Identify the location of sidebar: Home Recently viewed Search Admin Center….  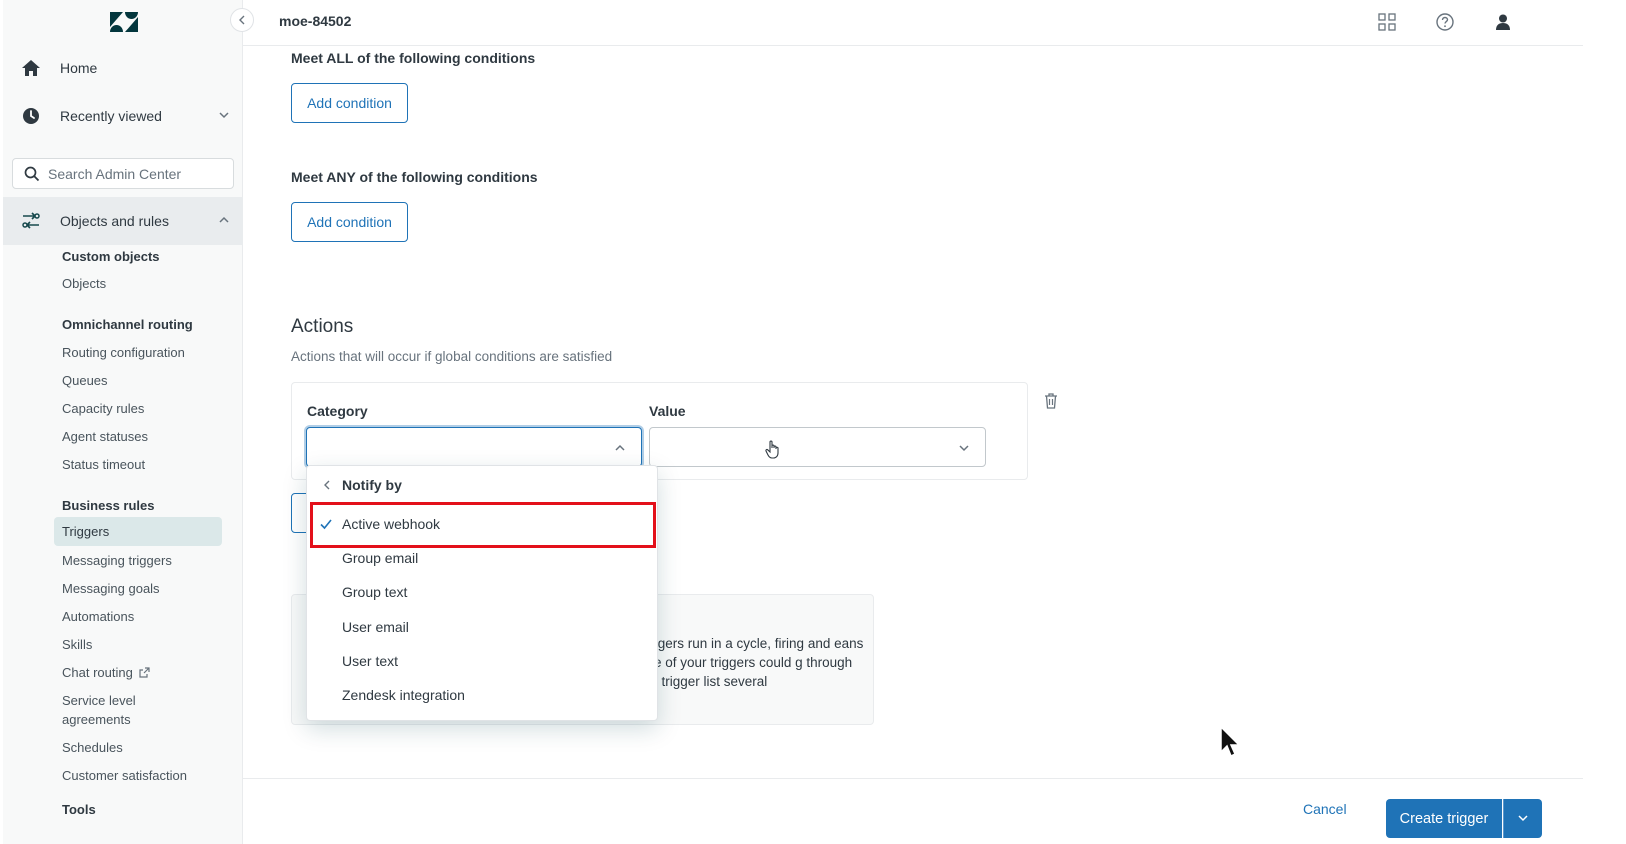
(123, 422).